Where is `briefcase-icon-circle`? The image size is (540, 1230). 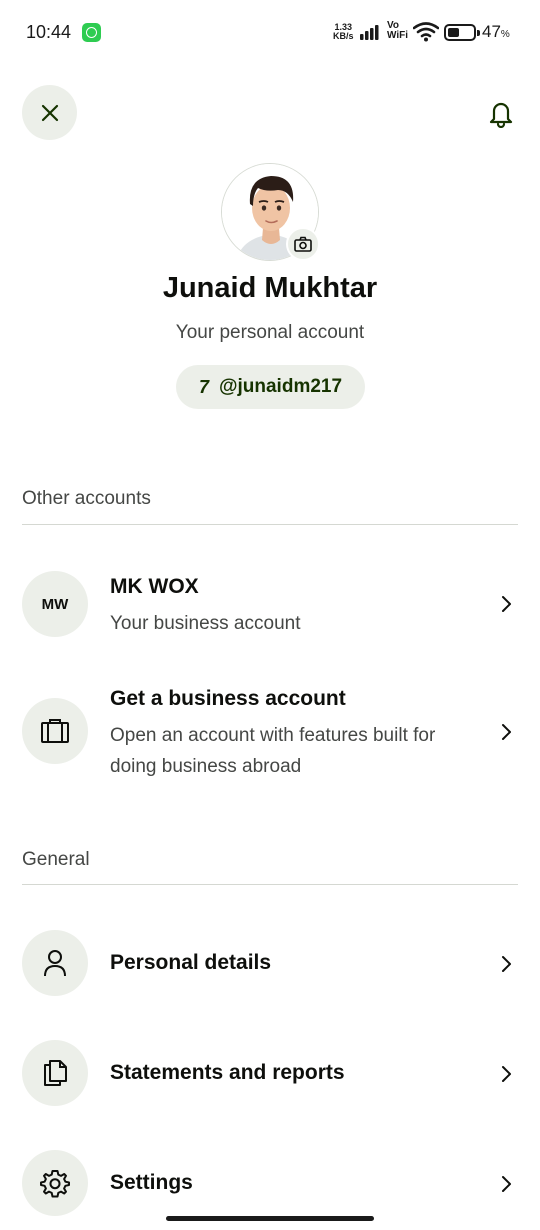
briefcase-icon-circle is located at coordinates (55, 731).